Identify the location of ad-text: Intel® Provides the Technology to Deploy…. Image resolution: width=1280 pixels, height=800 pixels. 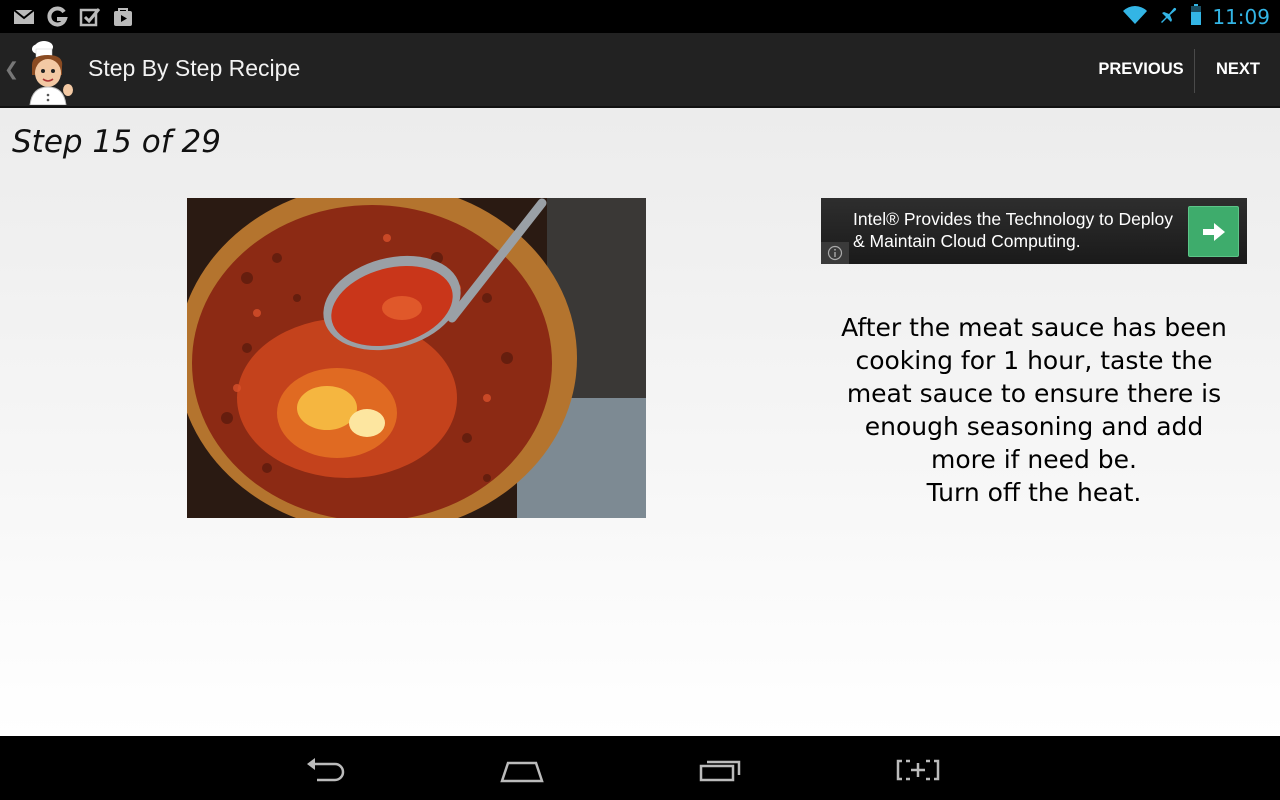
(1018, 230).